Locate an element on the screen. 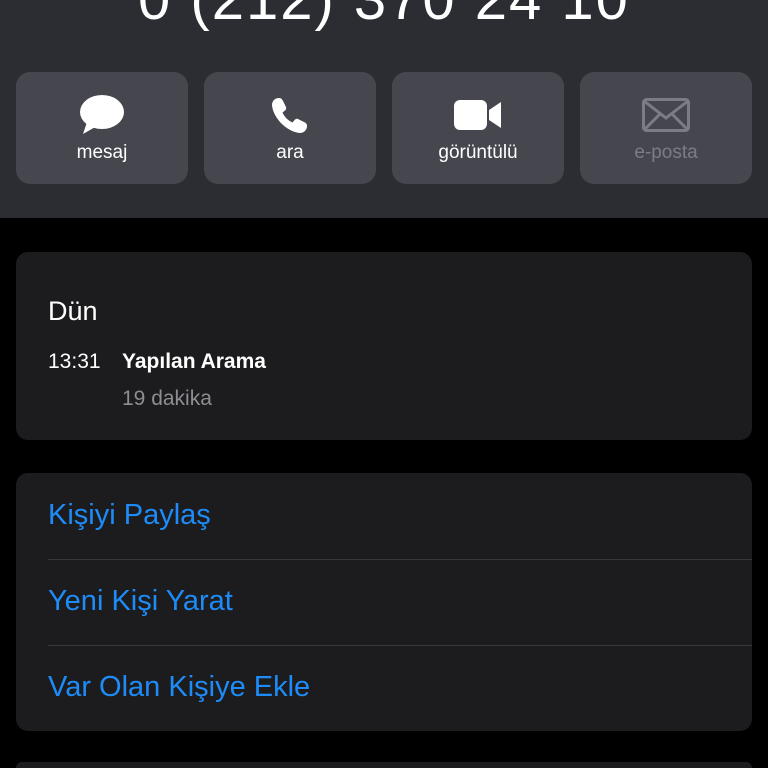 This screenshot has height=768, width=768. message-button: mesaj is located at coordinates (102, 128).